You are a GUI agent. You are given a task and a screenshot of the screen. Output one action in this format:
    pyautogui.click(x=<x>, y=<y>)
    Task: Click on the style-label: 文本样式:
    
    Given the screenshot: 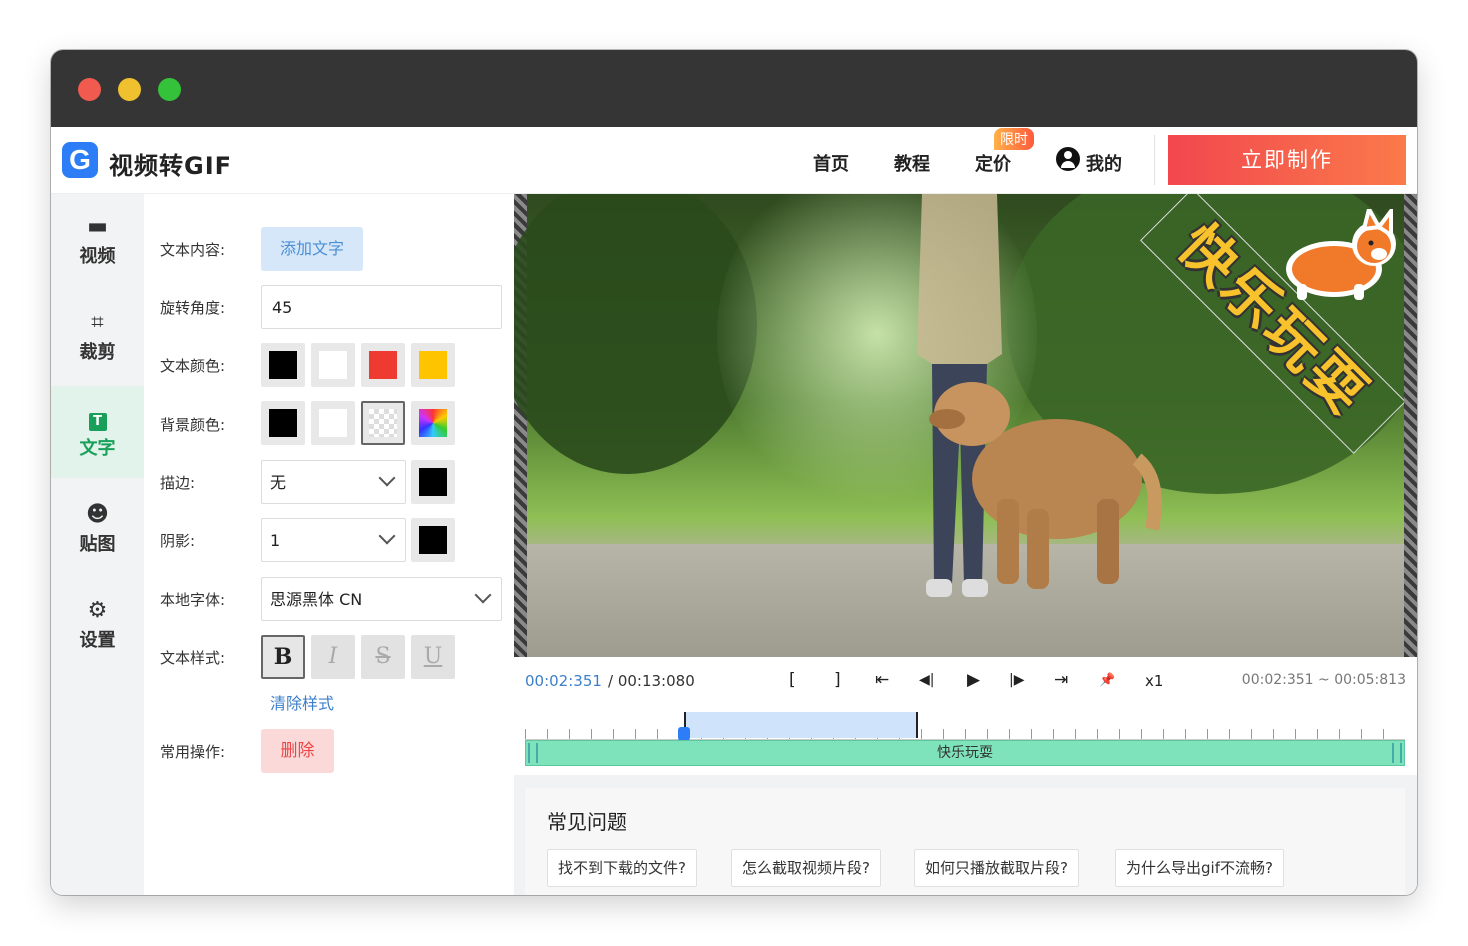 What is the action you would take?
    pyautogui.click(x=193, y=658)
    